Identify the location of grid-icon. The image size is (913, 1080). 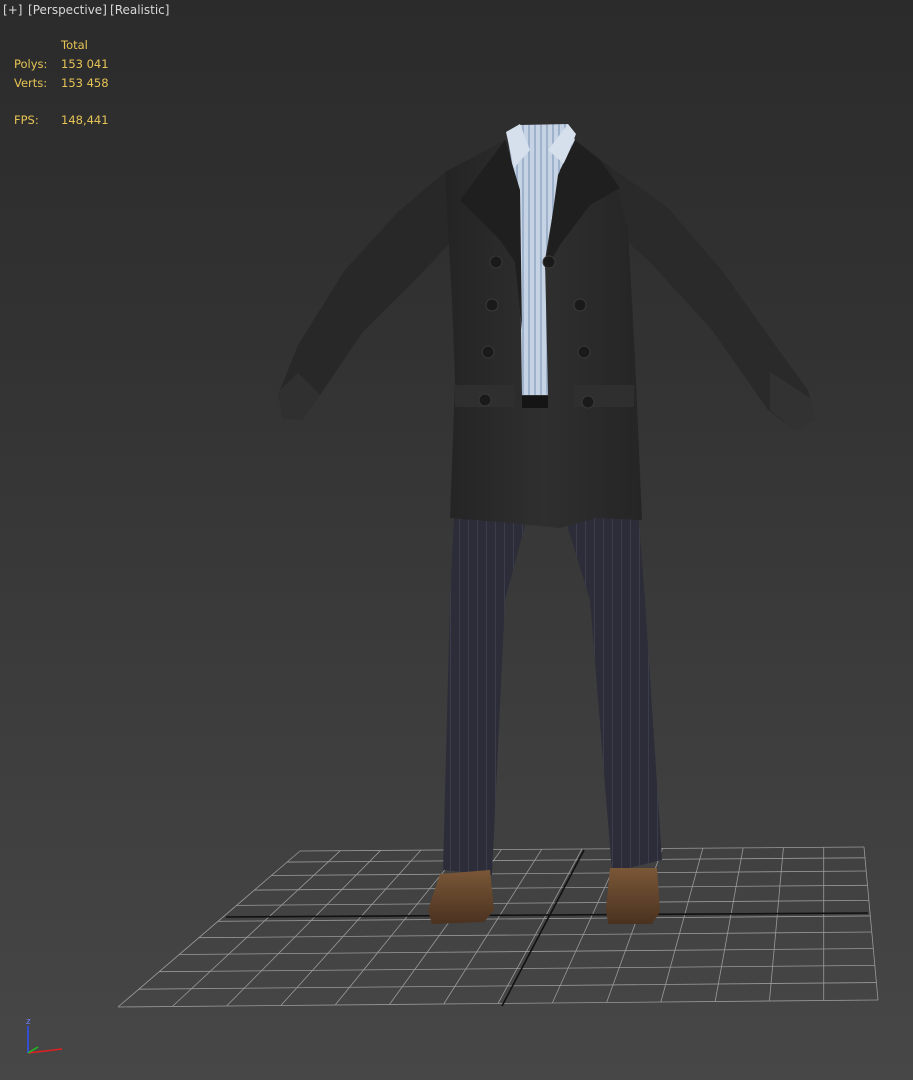
(498, 927).